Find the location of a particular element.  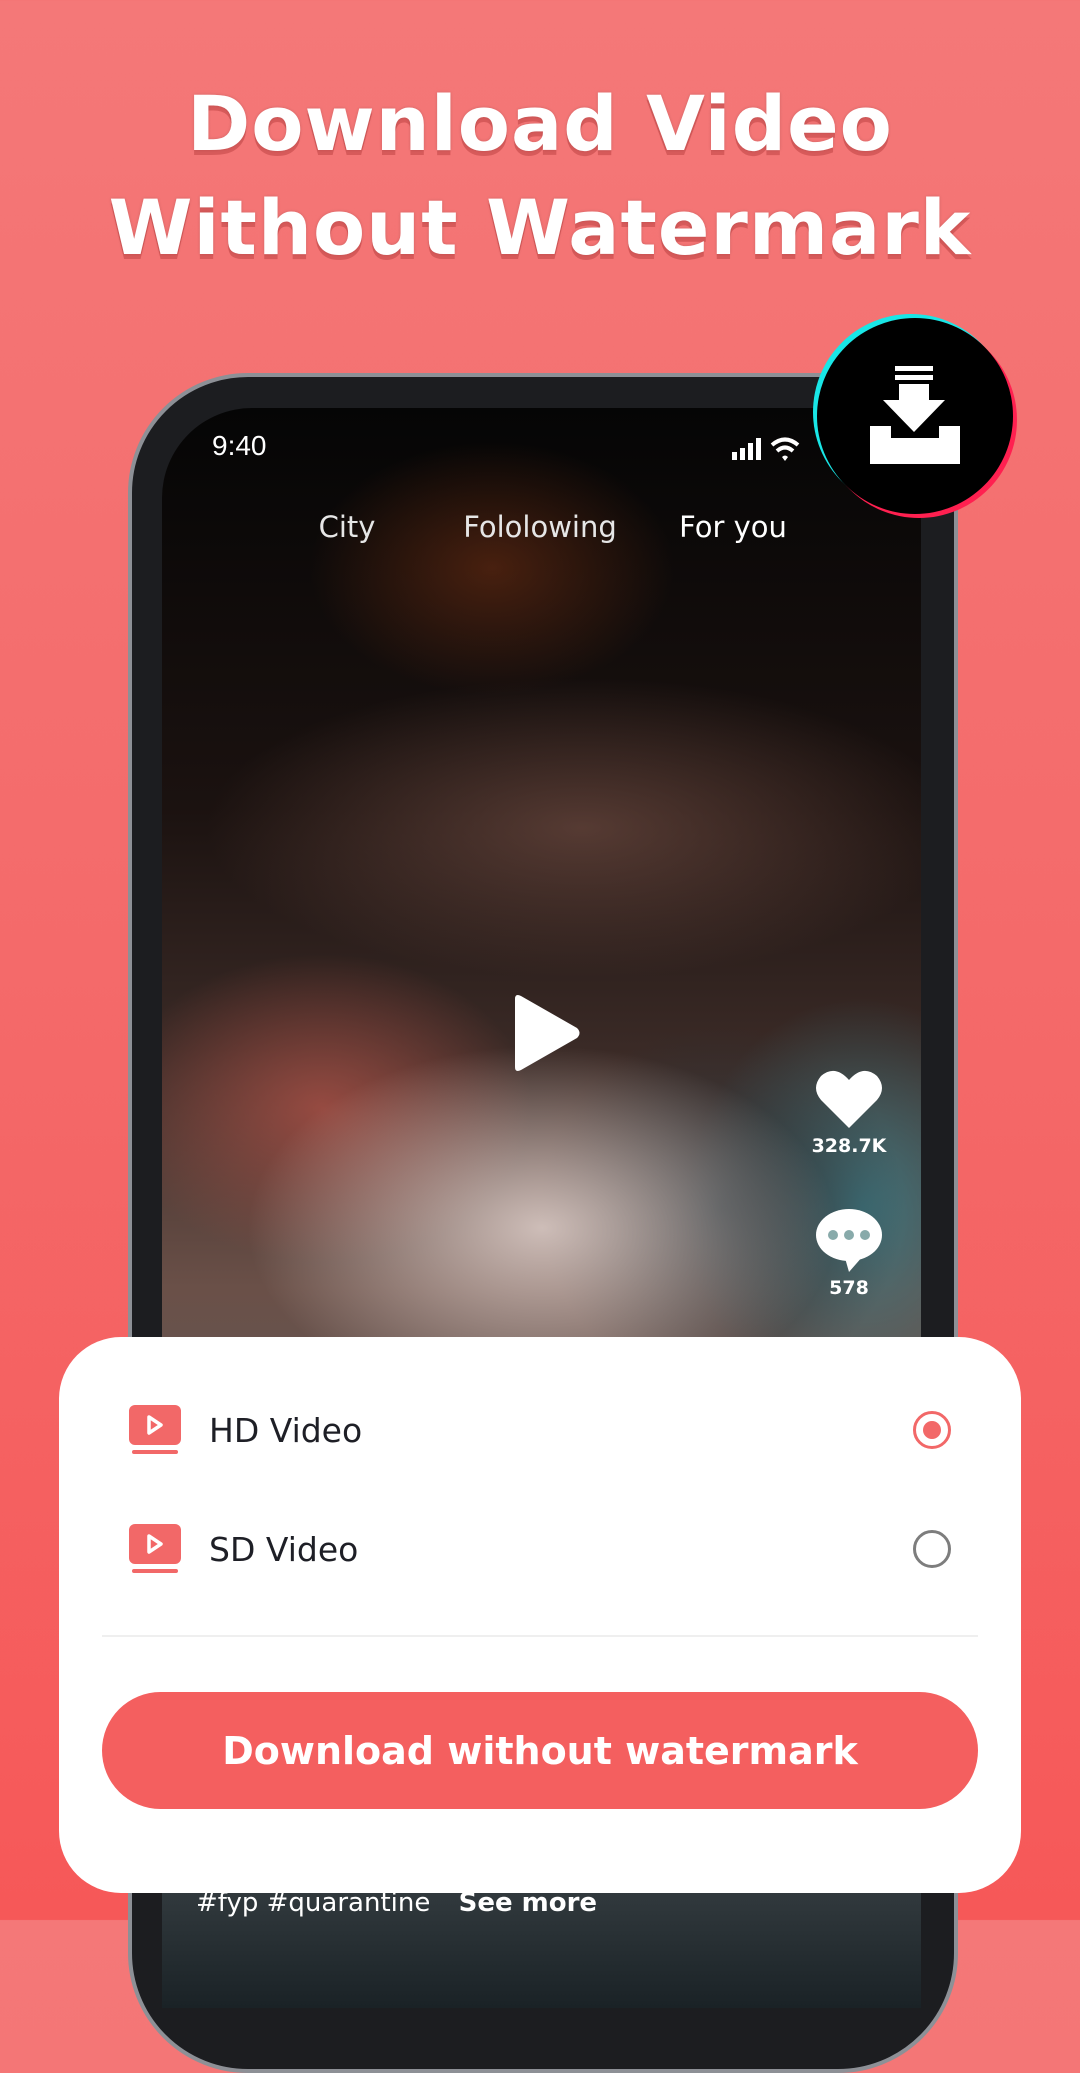

play-icon is located at coordinates (544, 1035).